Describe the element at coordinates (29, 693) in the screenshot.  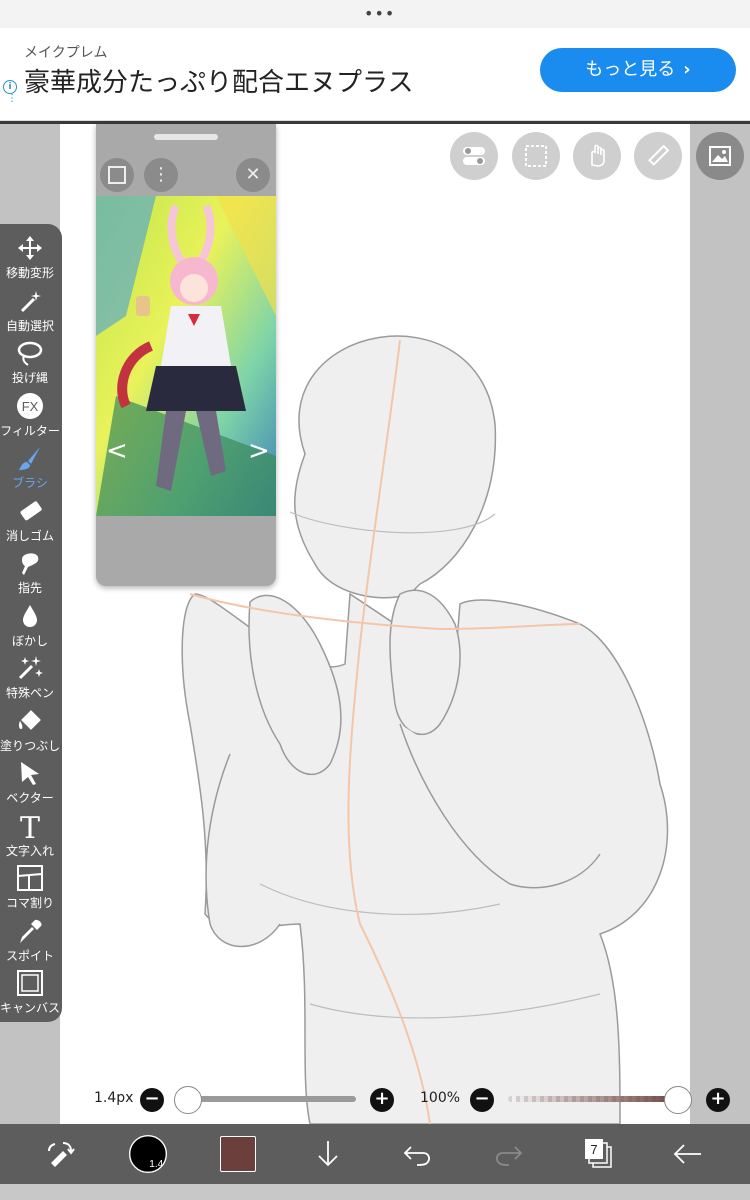
I see `tool-label: 特殊ペン` at that location.